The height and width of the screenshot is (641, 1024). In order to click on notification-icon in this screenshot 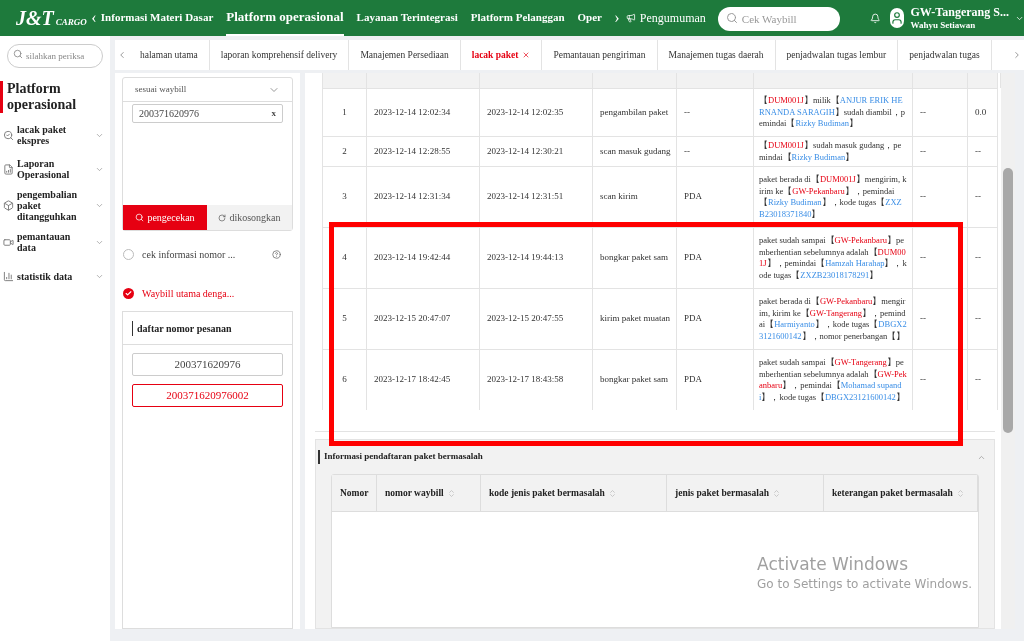, I will do `click(875, 18)`.